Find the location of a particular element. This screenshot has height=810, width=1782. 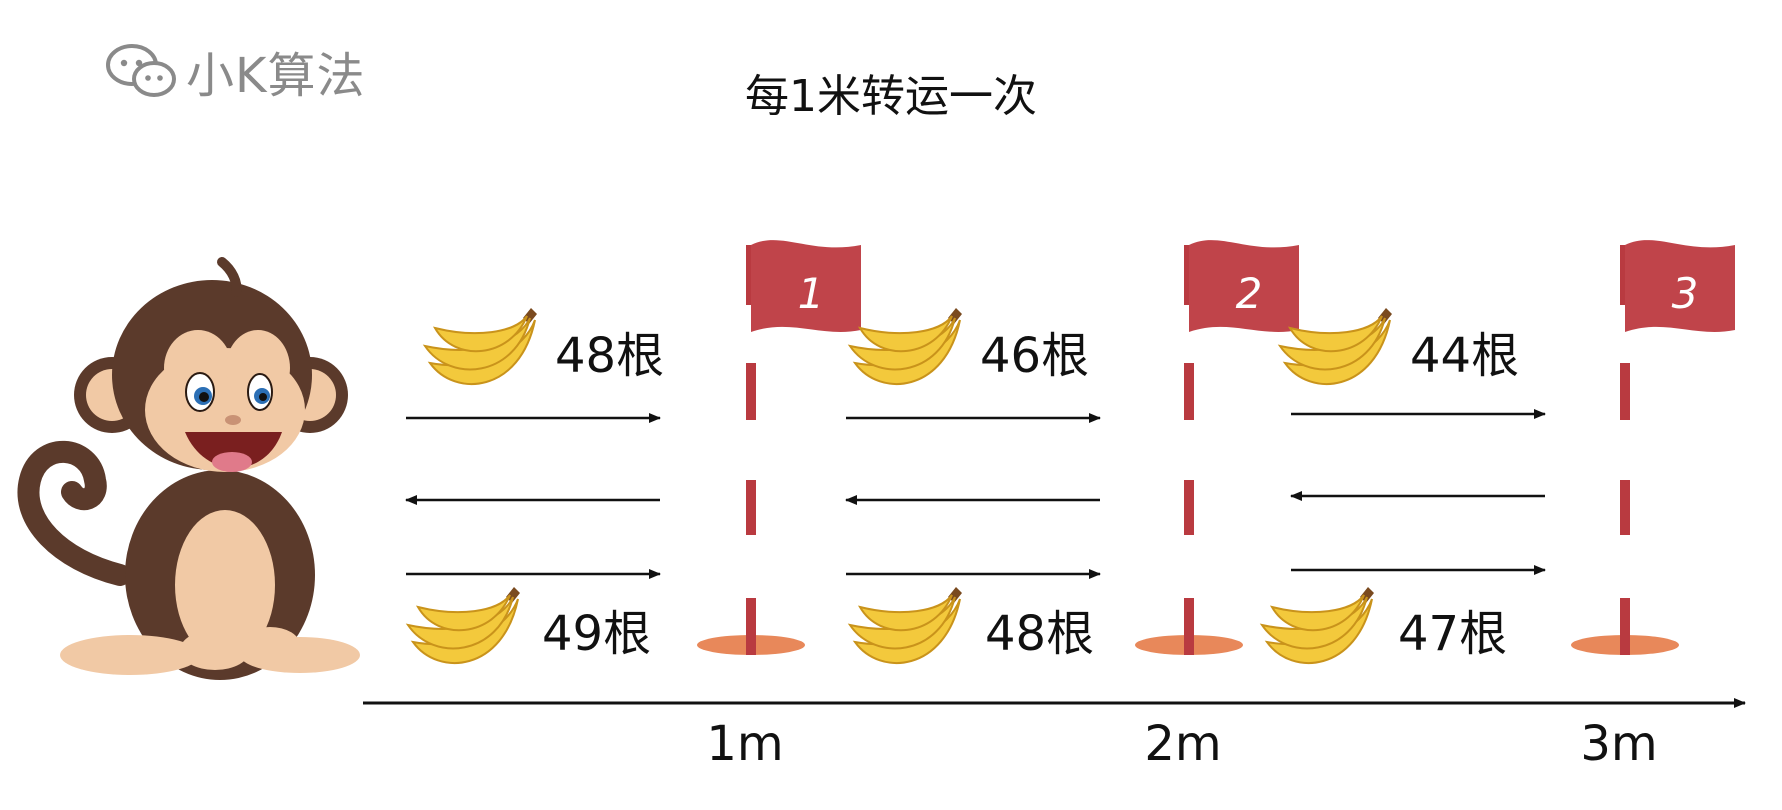

arrow-layer is located at coordinates (975, 494).